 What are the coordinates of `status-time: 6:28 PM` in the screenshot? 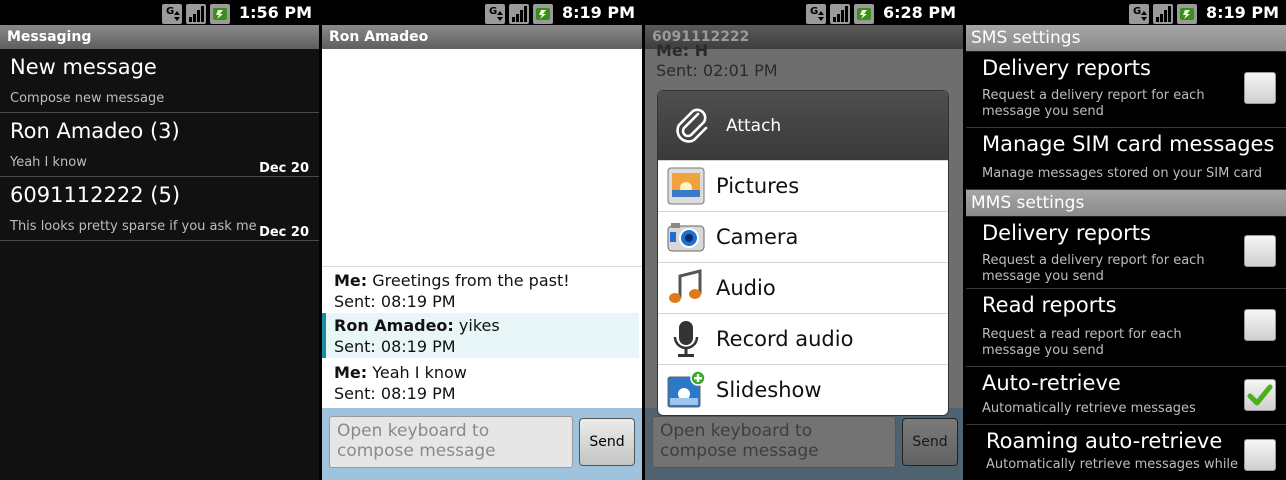 It's located at (919, 12).